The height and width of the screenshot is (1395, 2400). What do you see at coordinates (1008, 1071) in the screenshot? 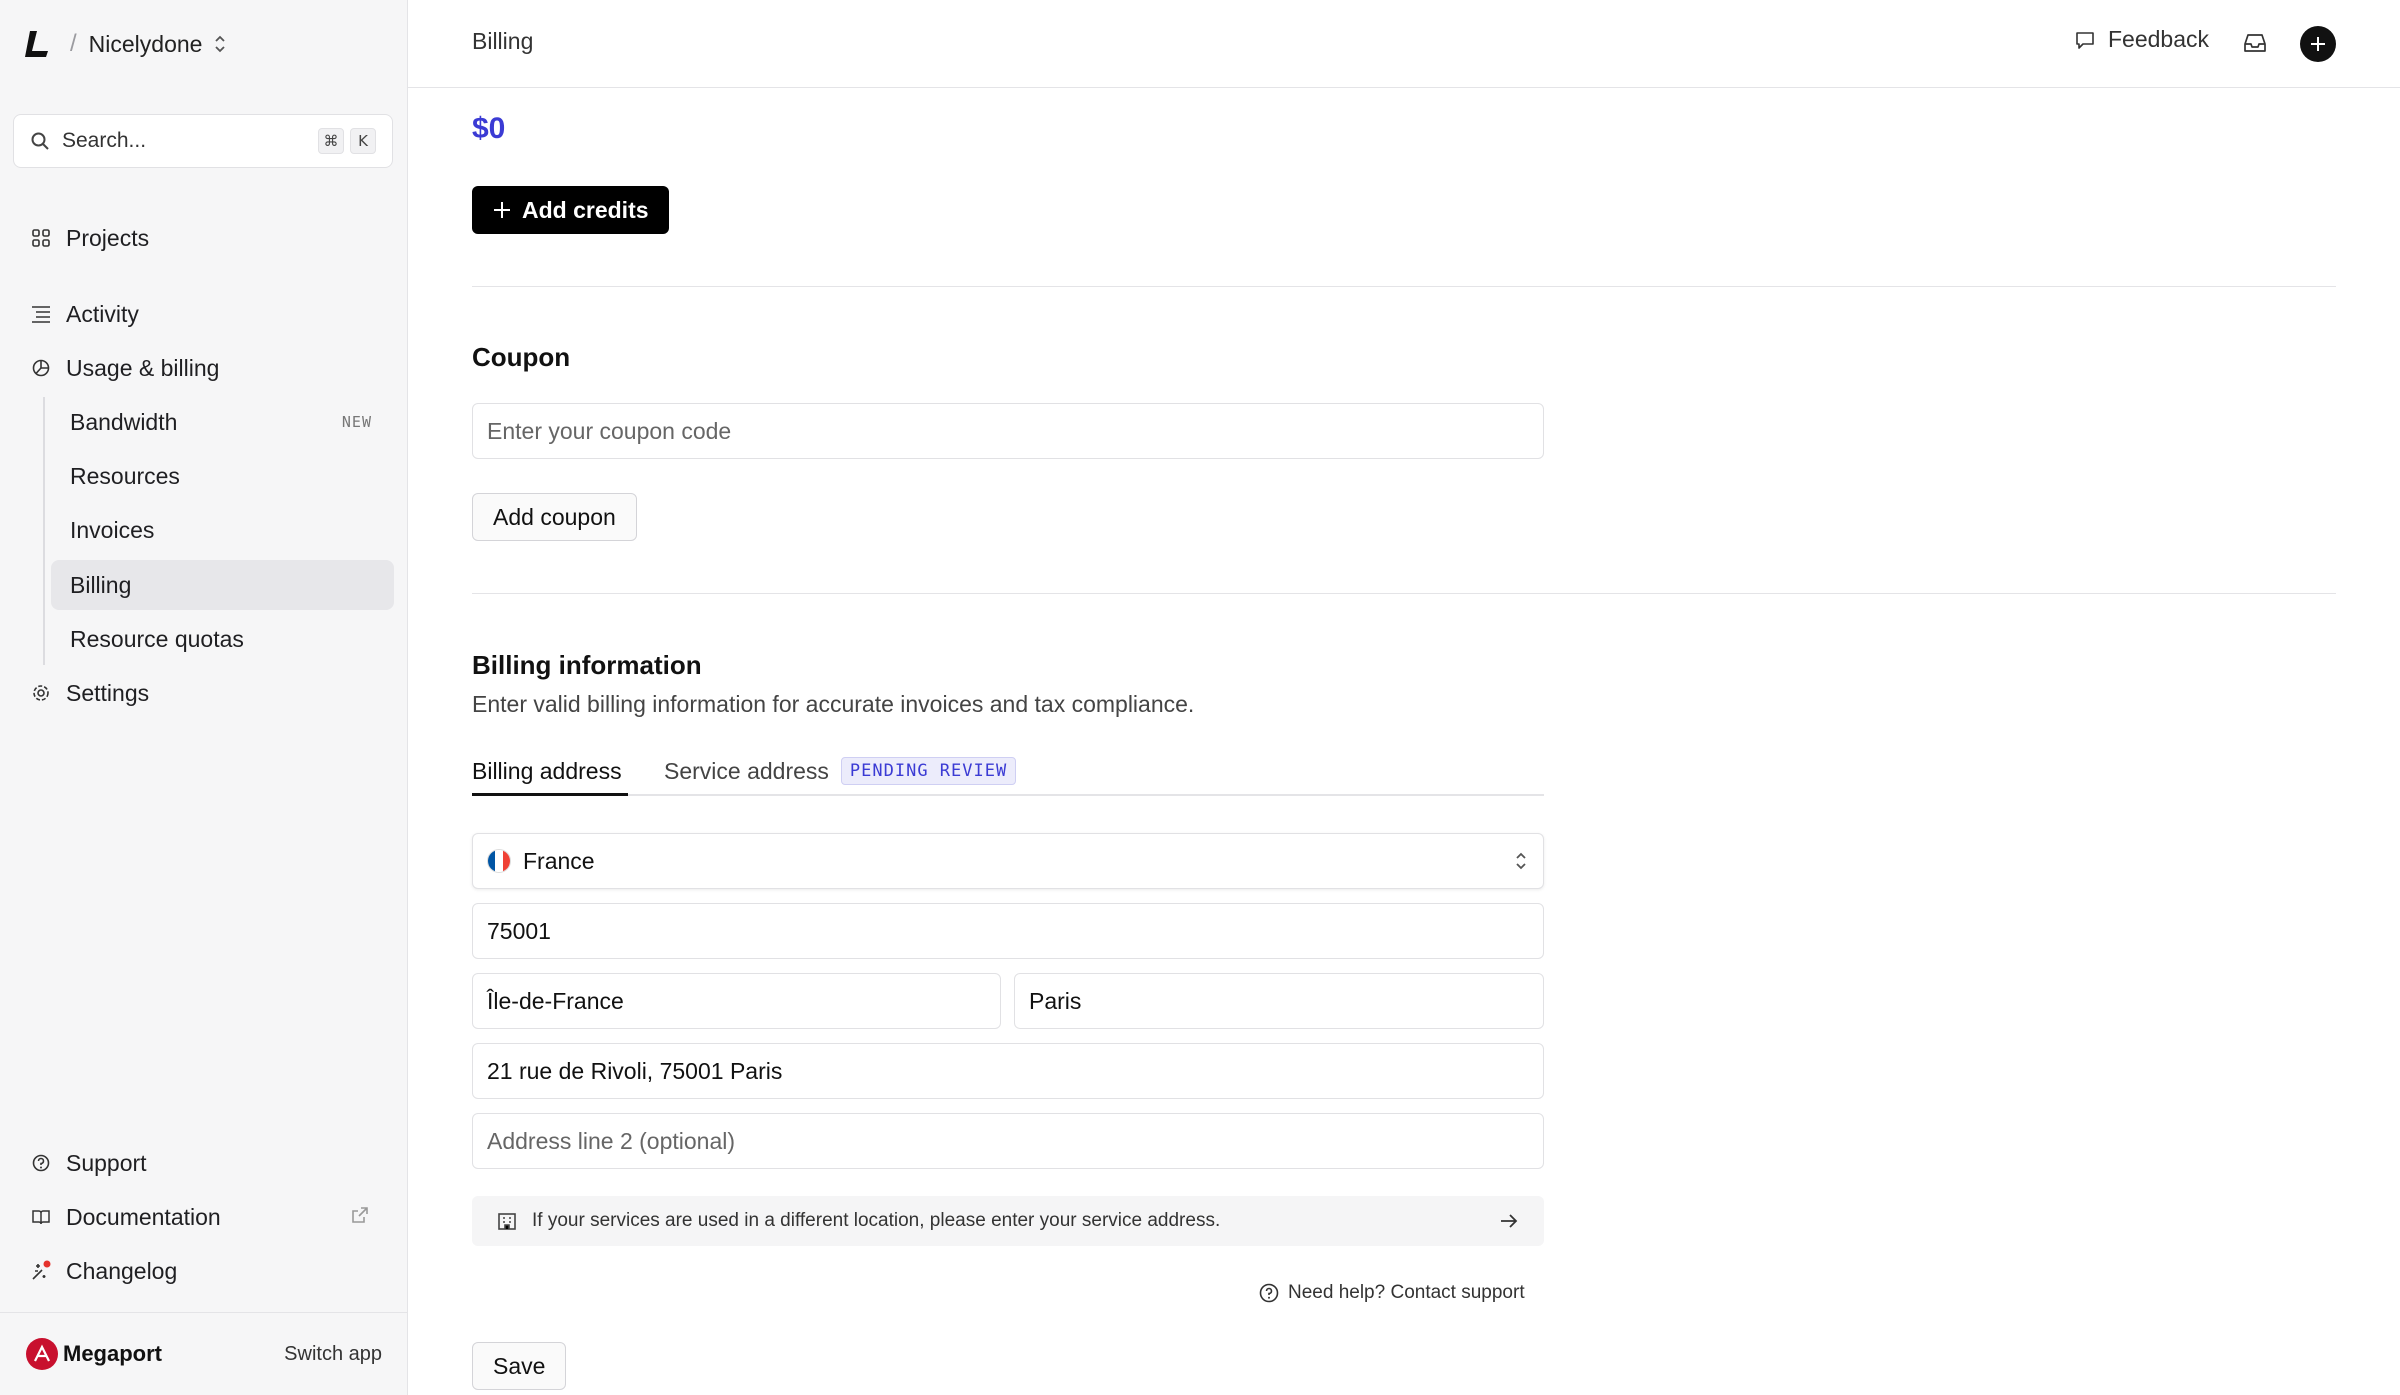
I see `address-line1-input: 21 rue de Rivoli, 75001 Paris` at bounding box center [1008, 1071].